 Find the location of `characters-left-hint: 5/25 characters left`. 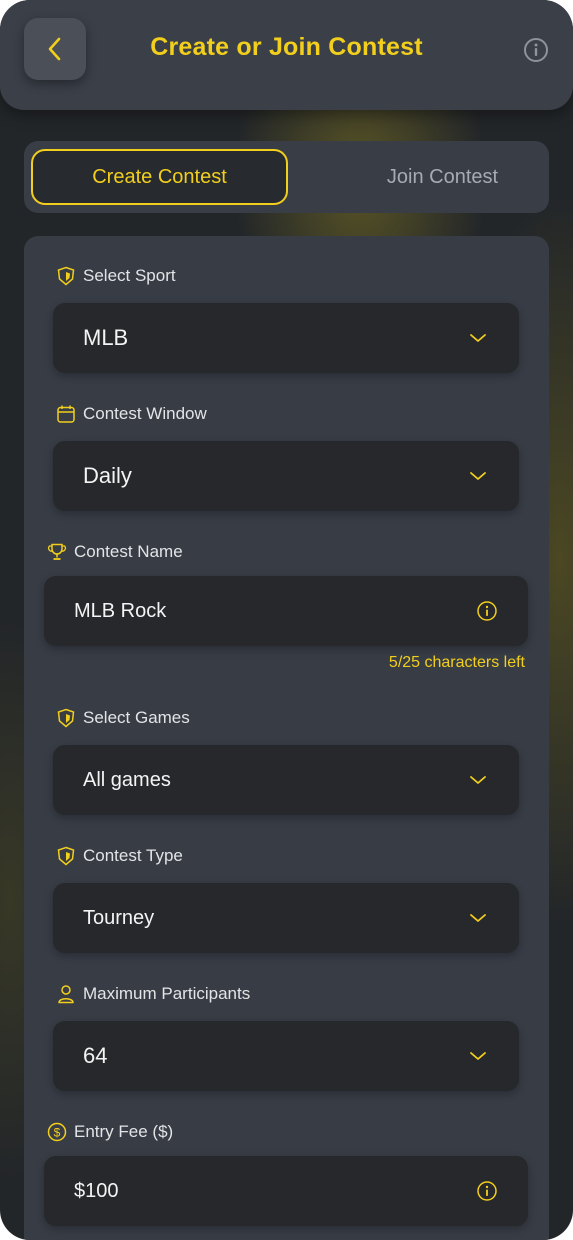

characters-left-hint: 5/25 characters left is located at coordinates (456, 662).